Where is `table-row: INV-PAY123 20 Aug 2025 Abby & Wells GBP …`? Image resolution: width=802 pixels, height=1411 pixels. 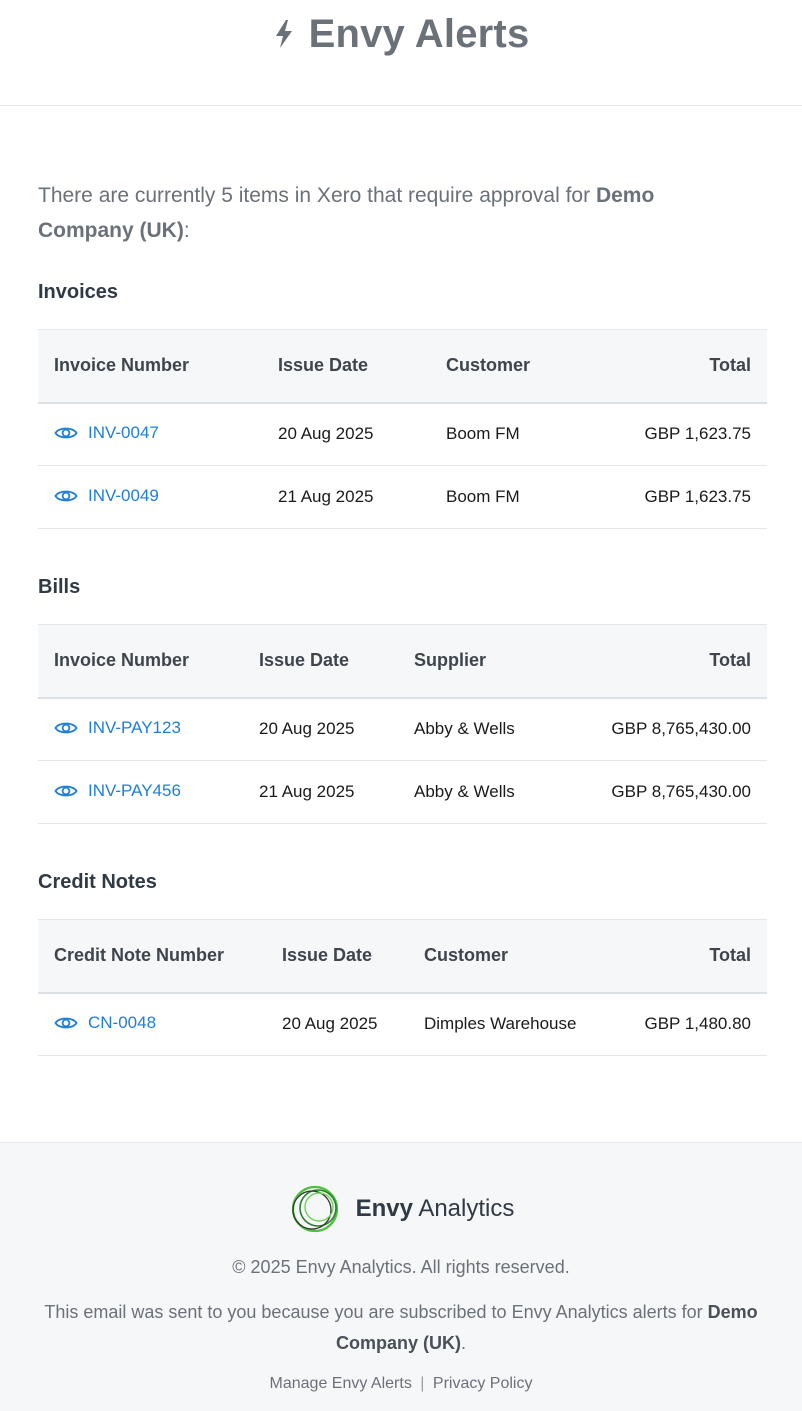 table-row: INV-PAY123 20 Aug 2025 Abby & Wells GBP … is located at coordinates (402, 729).